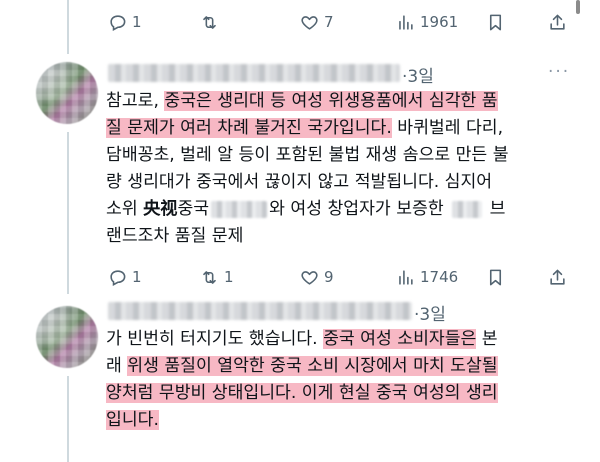 The width and height of the screenshot is (600, 462). What do you see at coordinates (497, 209) in the screenshot?
I see `tweet-text-segment: 브` at bounding box center [497, 209].